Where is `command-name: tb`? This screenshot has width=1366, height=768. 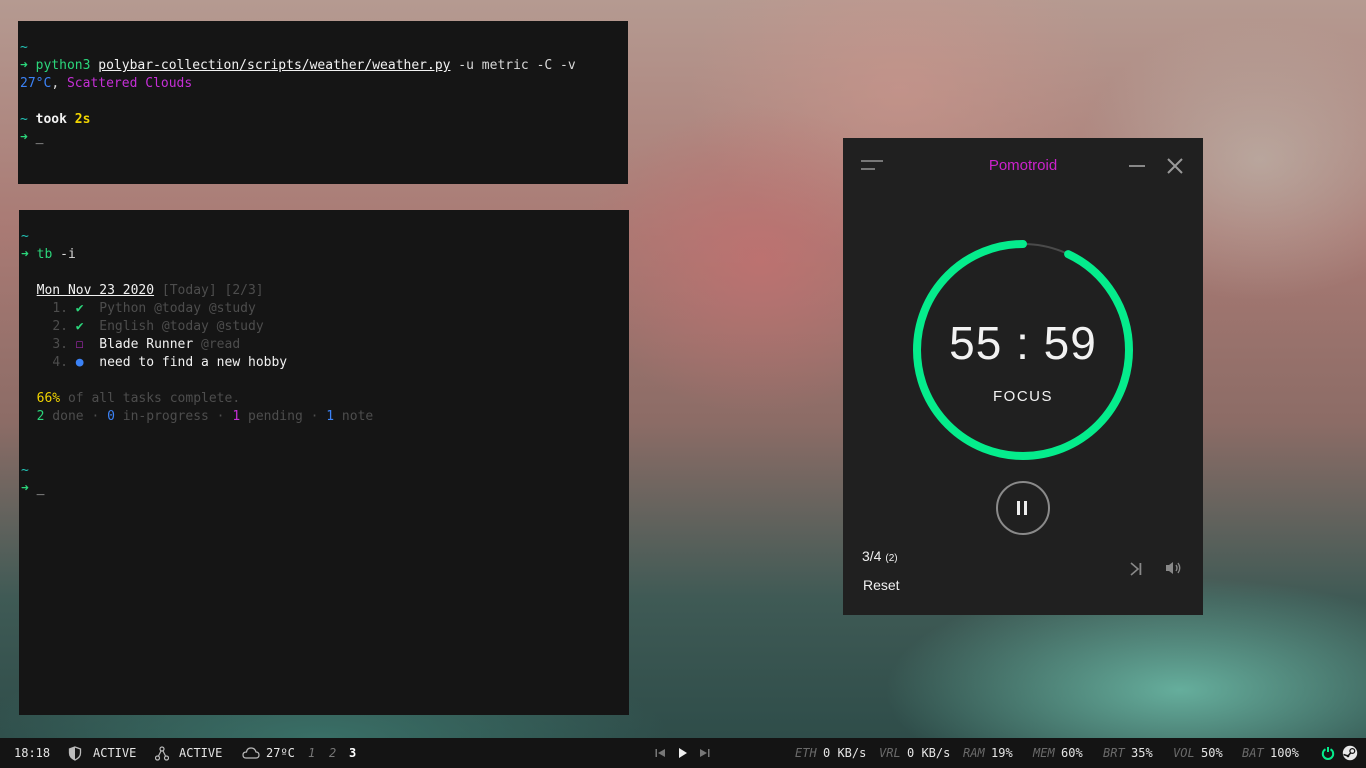
command-name: tb is located at coordinates (44, 254).